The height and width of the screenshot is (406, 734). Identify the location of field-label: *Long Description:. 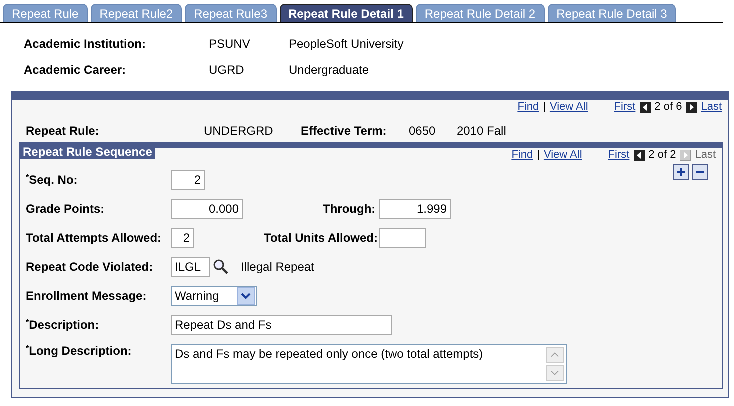
(79, 351).